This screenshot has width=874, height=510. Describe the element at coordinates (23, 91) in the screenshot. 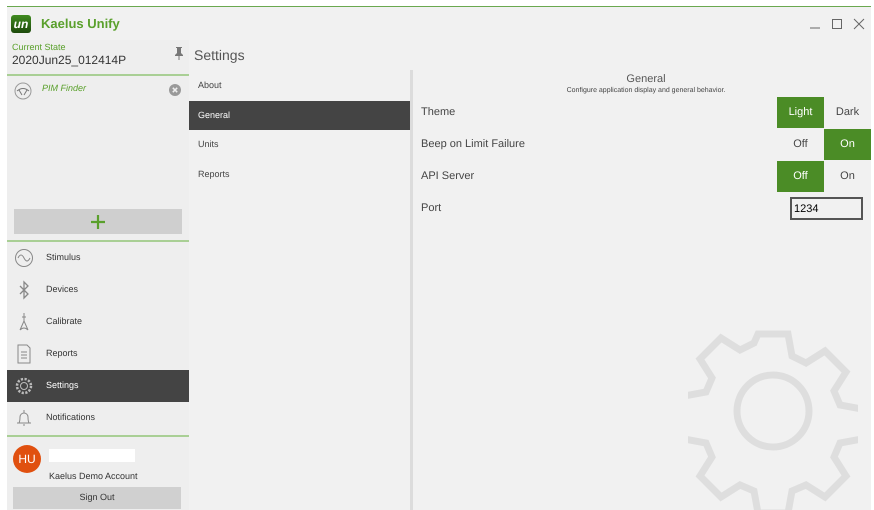

I see `dish-icon` at that location.